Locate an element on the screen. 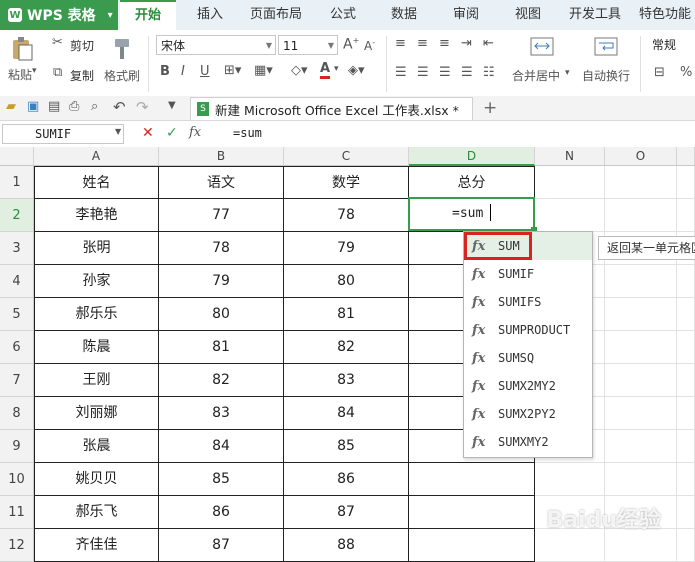 Image resolution: width=695 pixels, height=562 pixels. confirm-check-icon: ✓ is located at coordinates (172, 133).